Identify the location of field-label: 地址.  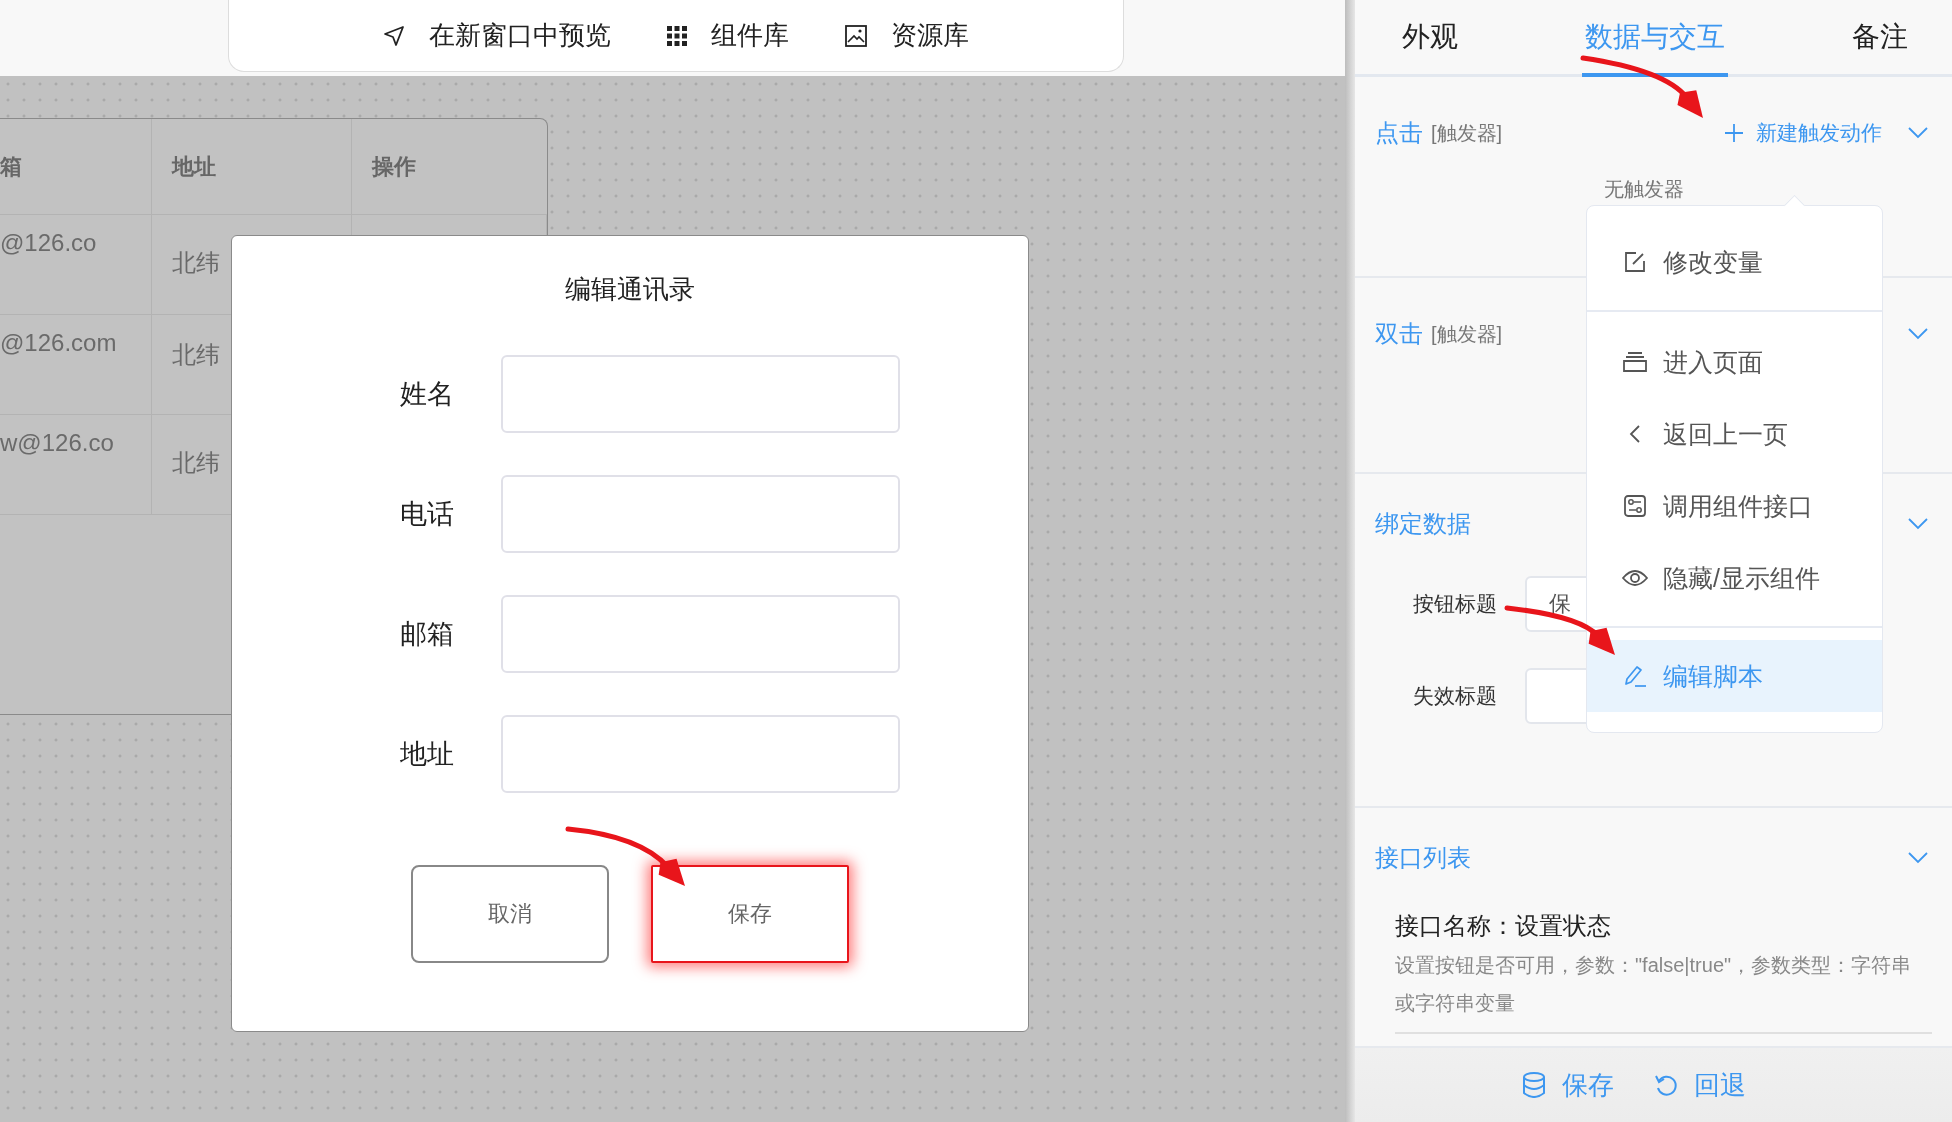
(427, 754).